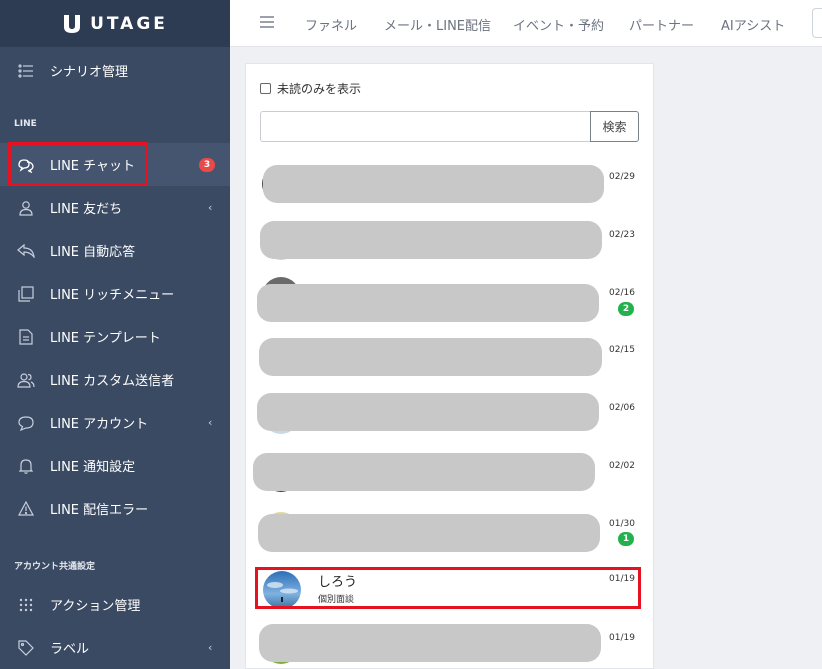 This screenshot has width=822, height=669. What do you see at coordinates (622, 293) in the screenshot?
I see `chat-date: 02/16` at bounding box center [622, 293].